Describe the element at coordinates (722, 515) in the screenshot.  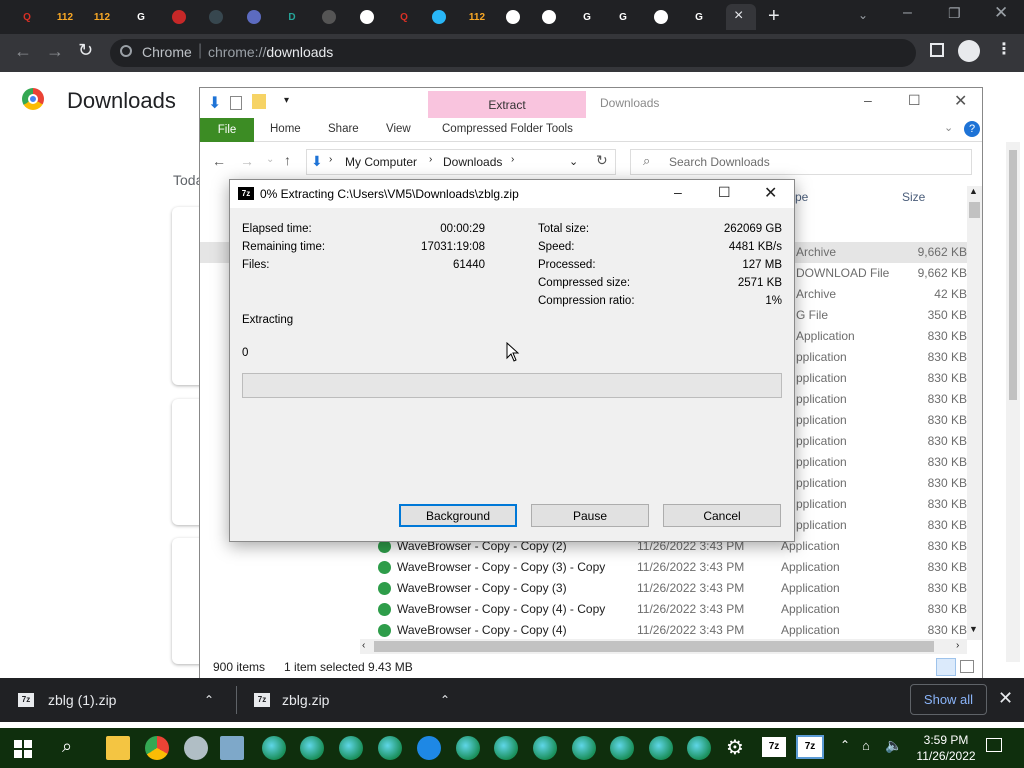
I see `cancel-button: Cancel` at that location.